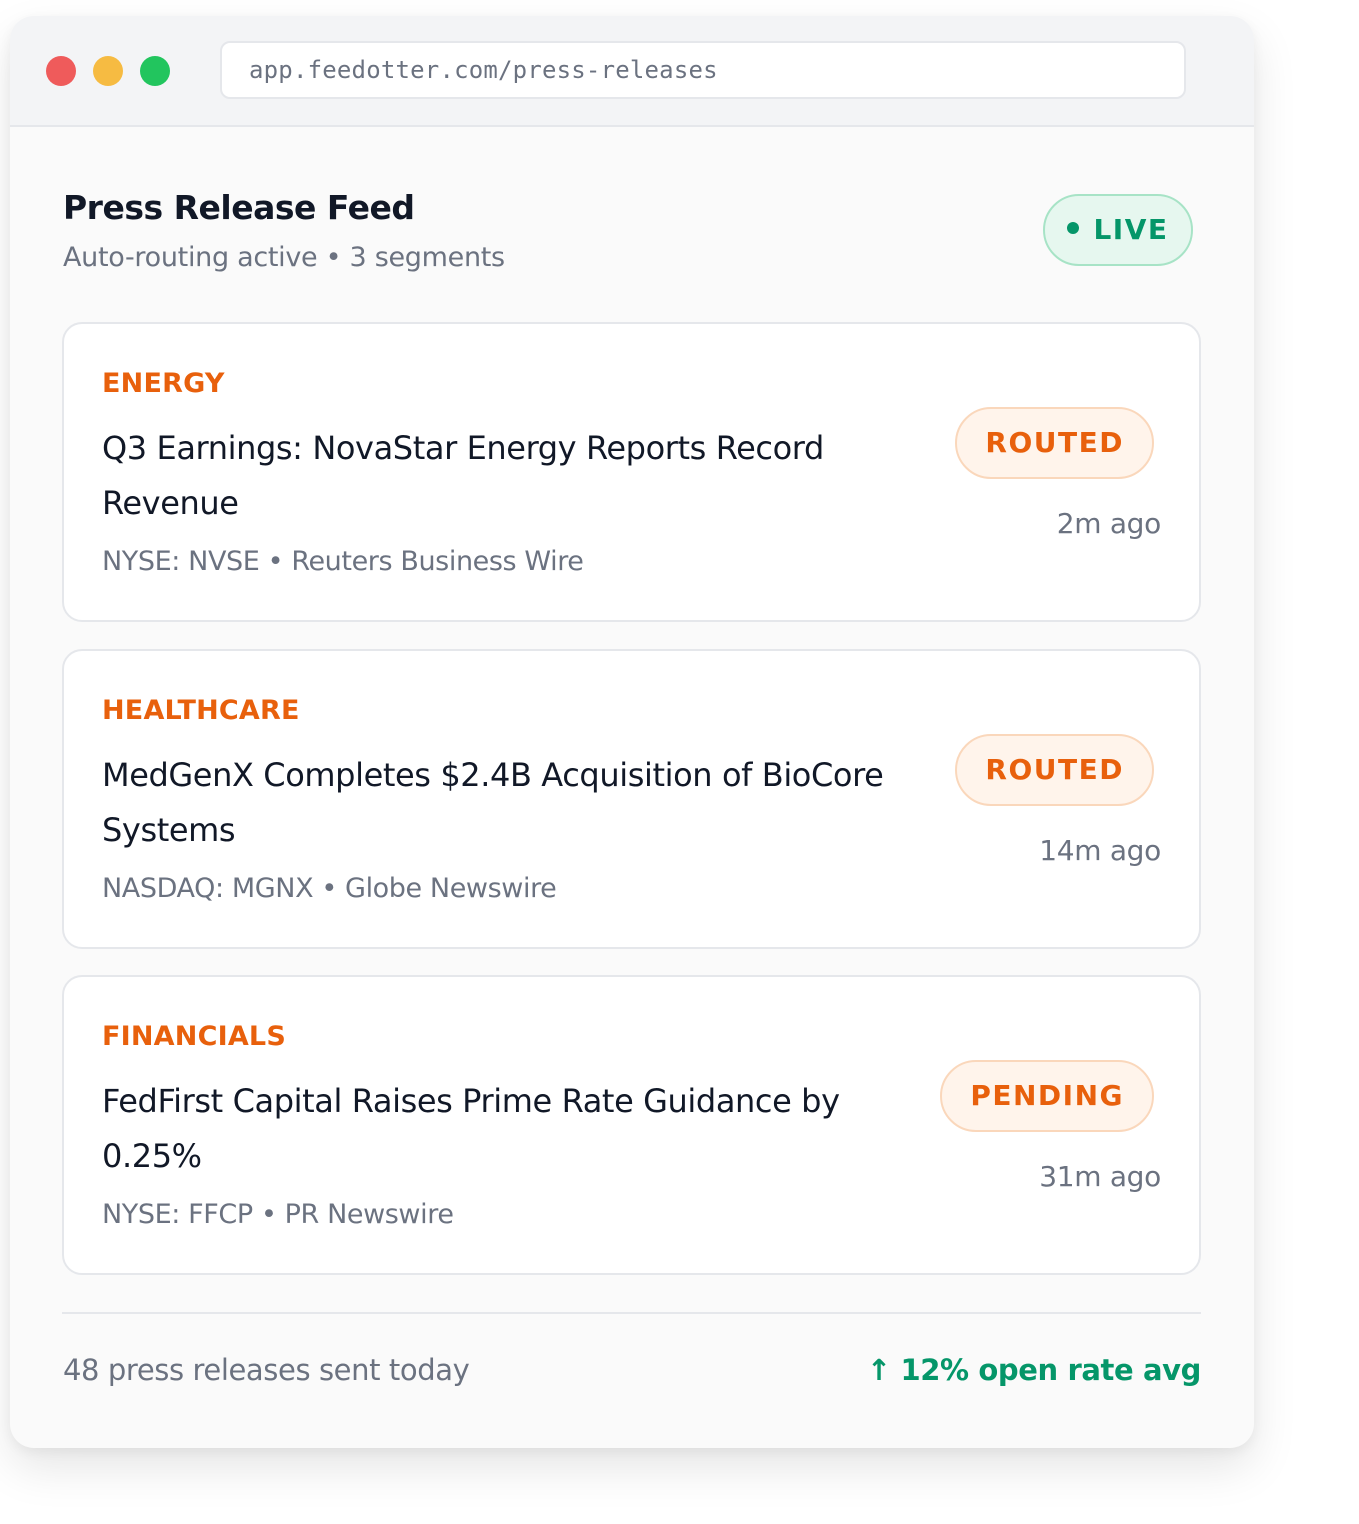 The height and width of the screenshot is (1524, 1359). I want to click on release-time: 31m ago, so click(1100, 1176).